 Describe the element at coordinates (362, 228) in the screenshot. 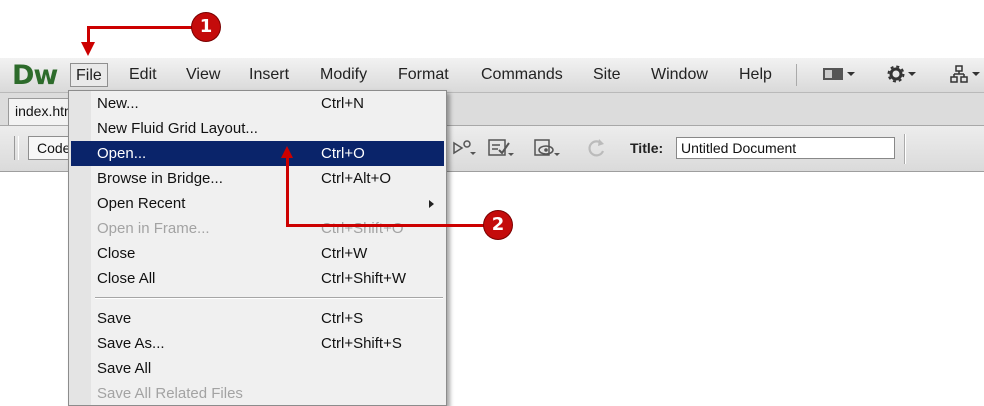

I see `menu-item-shortcut: Ctrl+Shift+O` at that location.